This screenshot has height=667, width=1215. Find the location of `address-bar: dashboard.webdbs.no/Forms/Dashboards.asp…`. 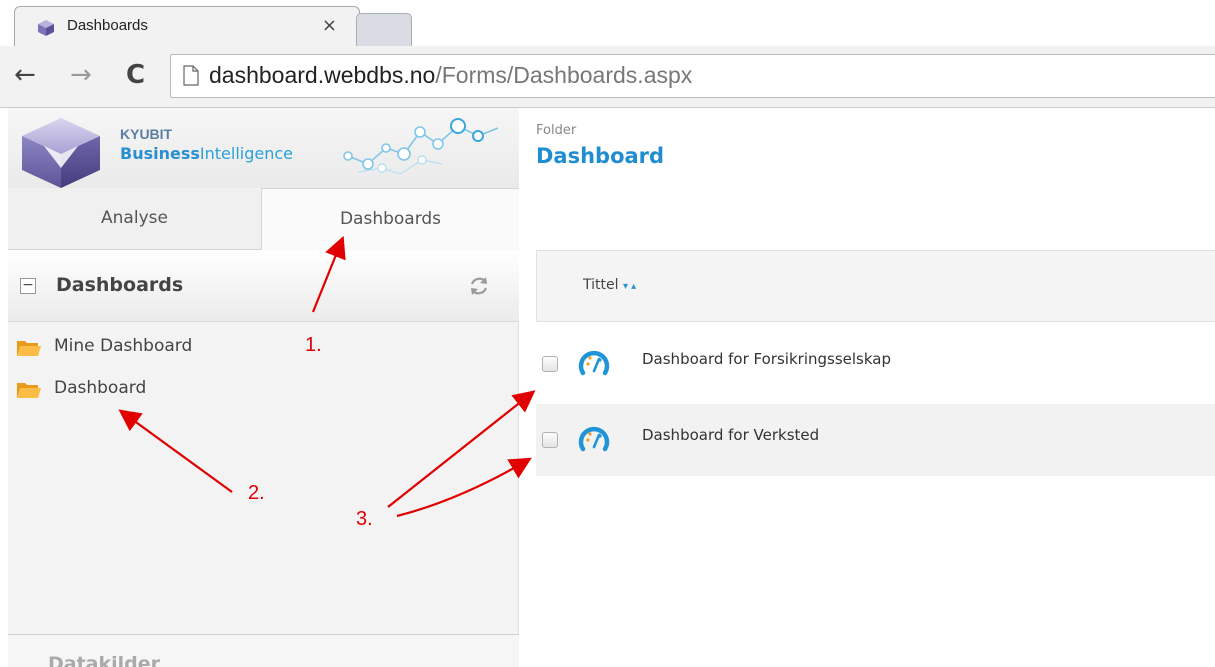

address-bar: dashboard.webdbs.no/Forms/Dashboards.asp… is located at coordinates (692, 76).